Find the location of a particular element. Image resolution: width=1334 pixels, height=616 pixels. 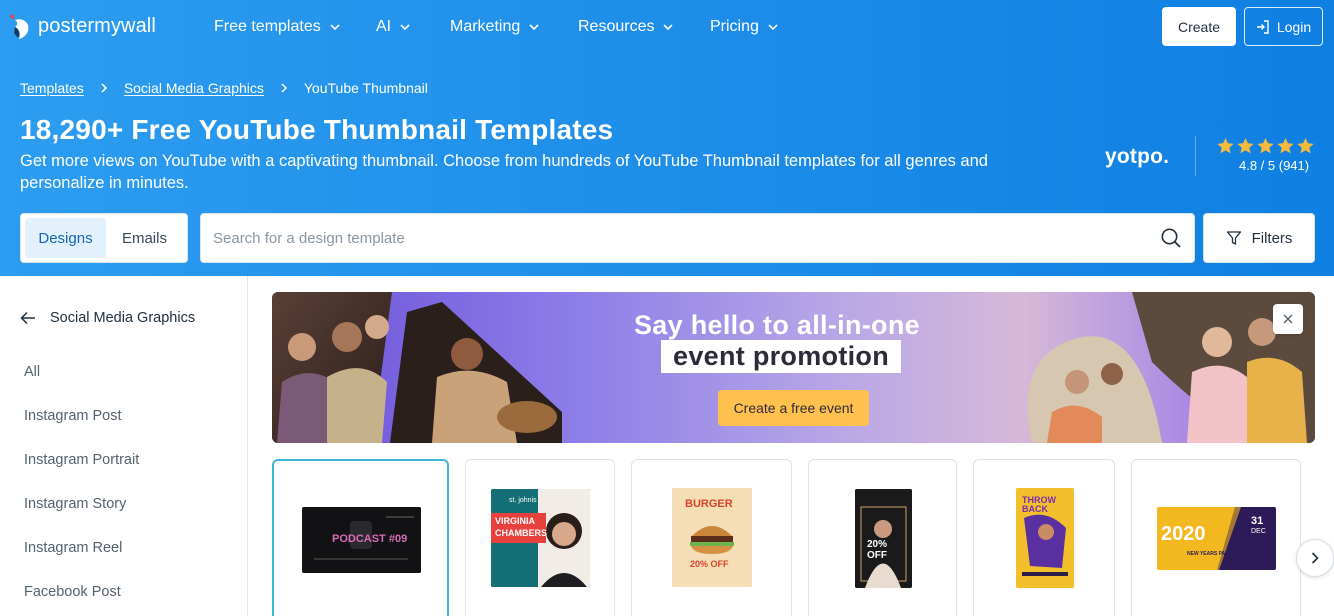

template-card: THROW BACK is located at coordinates (1044, 537).